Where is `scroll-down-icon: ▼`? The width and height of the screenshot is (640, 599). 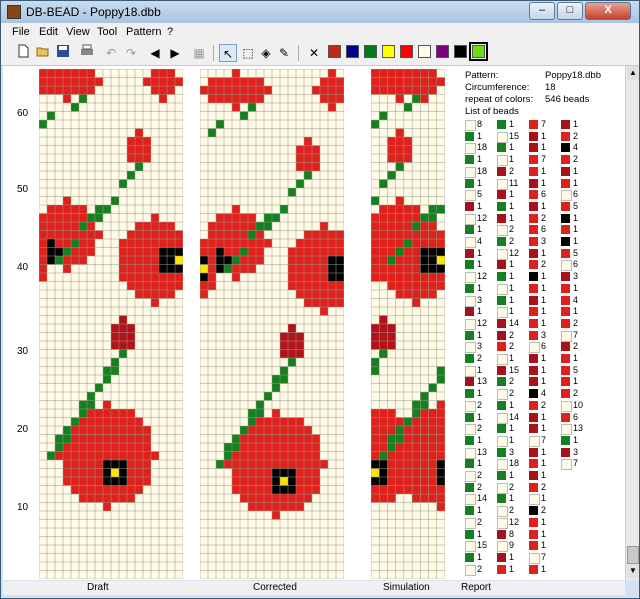 scroll-down-icon: ▼ is located at coordinates (633, 571).